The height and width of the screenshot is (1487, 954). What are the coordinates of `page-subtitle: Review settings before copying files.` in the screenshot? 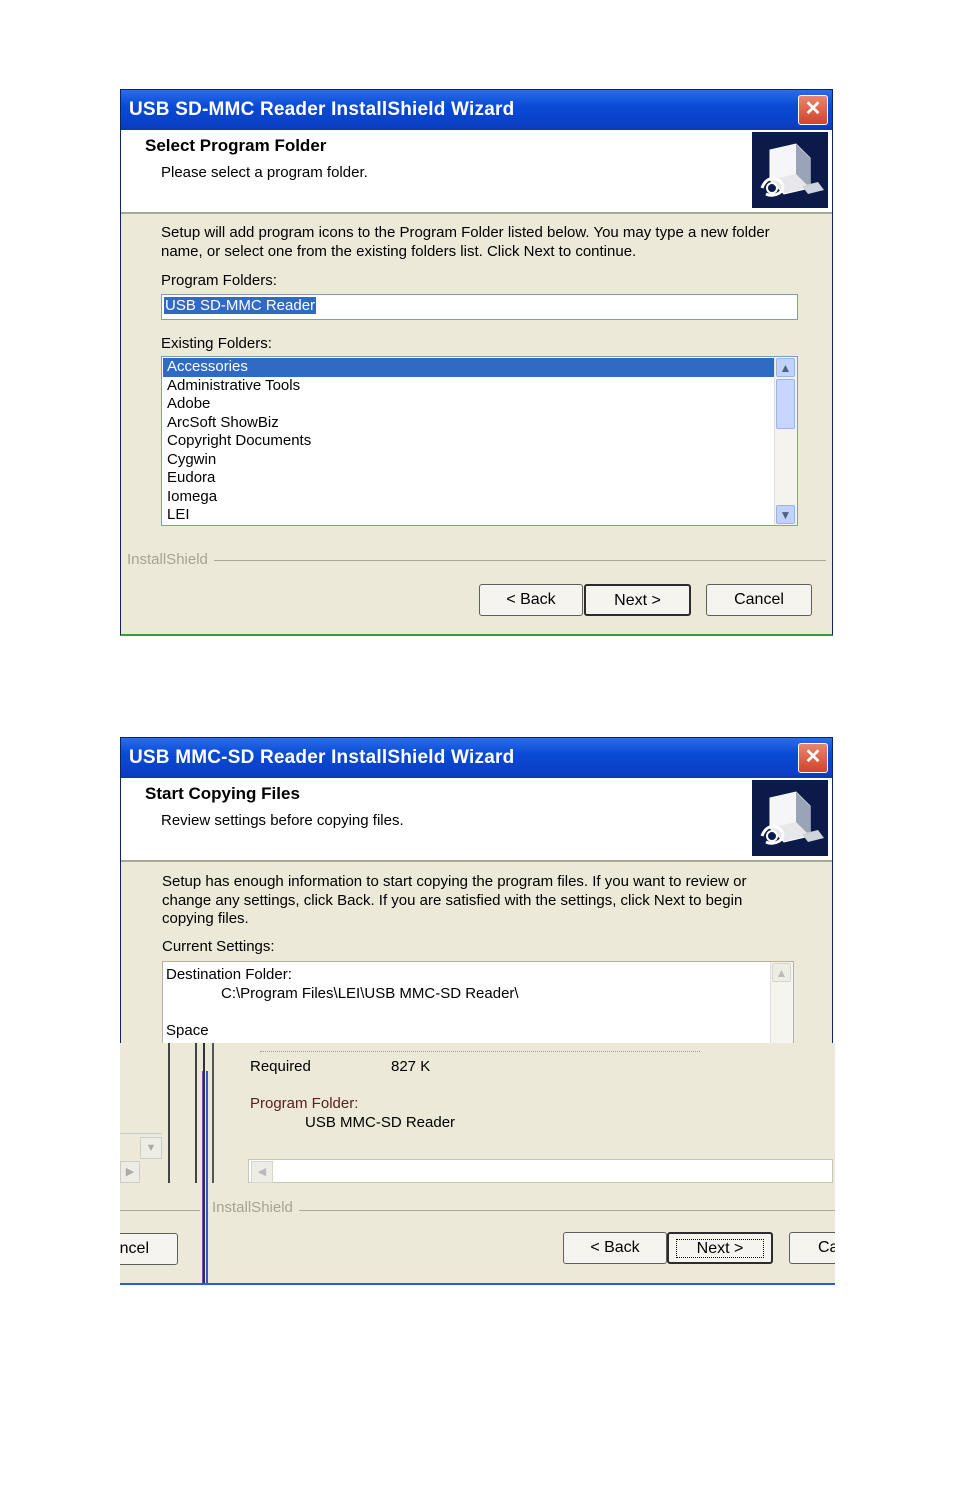 It's located at (282, 820).